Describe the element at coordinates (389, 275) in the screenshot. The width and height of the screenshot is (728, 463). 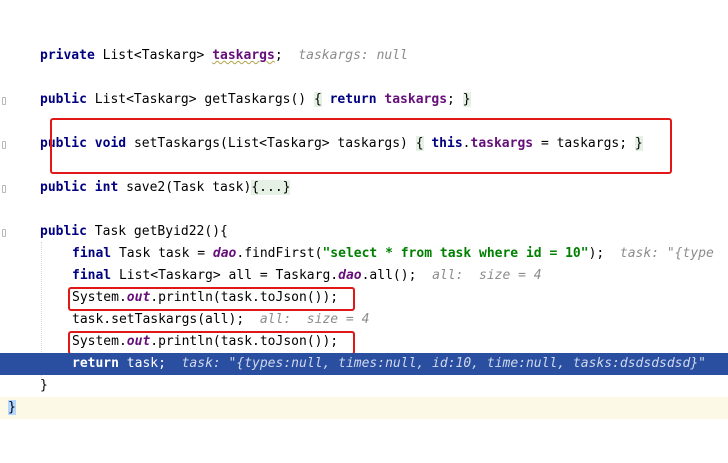
I see `code-text: .all();` at that location.